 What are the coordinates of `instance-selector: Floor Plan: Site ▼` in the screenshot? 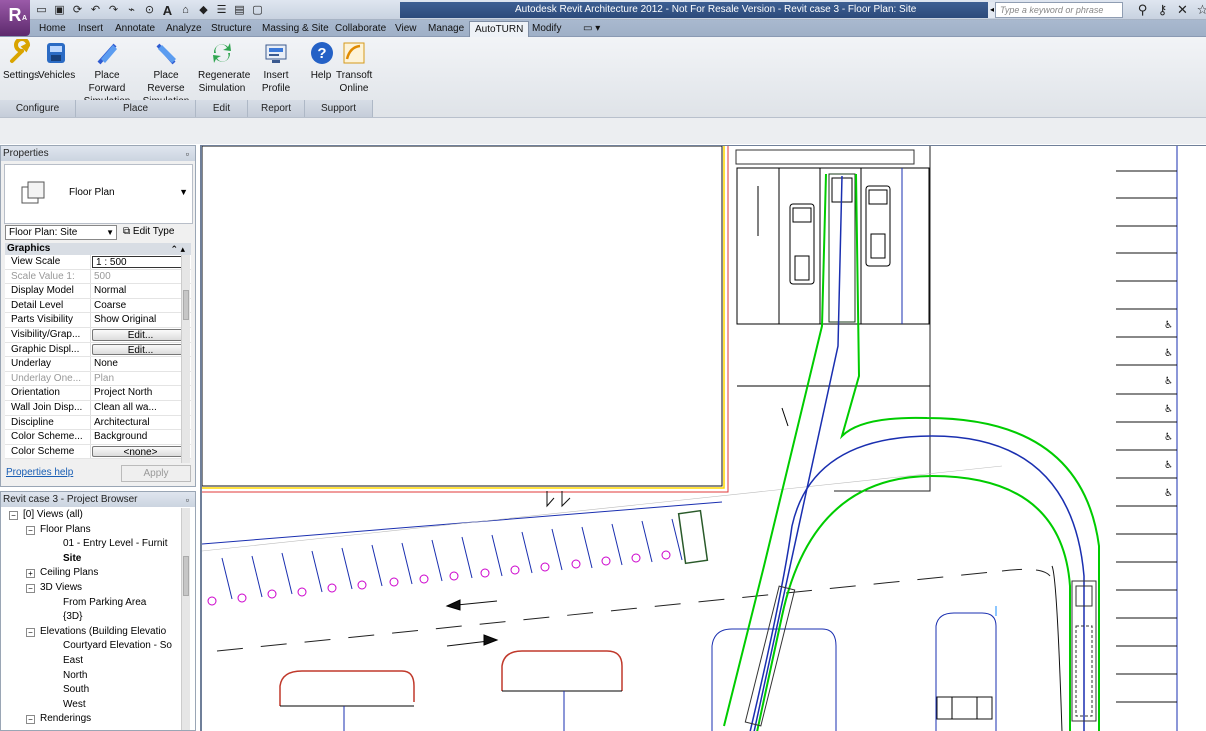 It's located at (61, 232).